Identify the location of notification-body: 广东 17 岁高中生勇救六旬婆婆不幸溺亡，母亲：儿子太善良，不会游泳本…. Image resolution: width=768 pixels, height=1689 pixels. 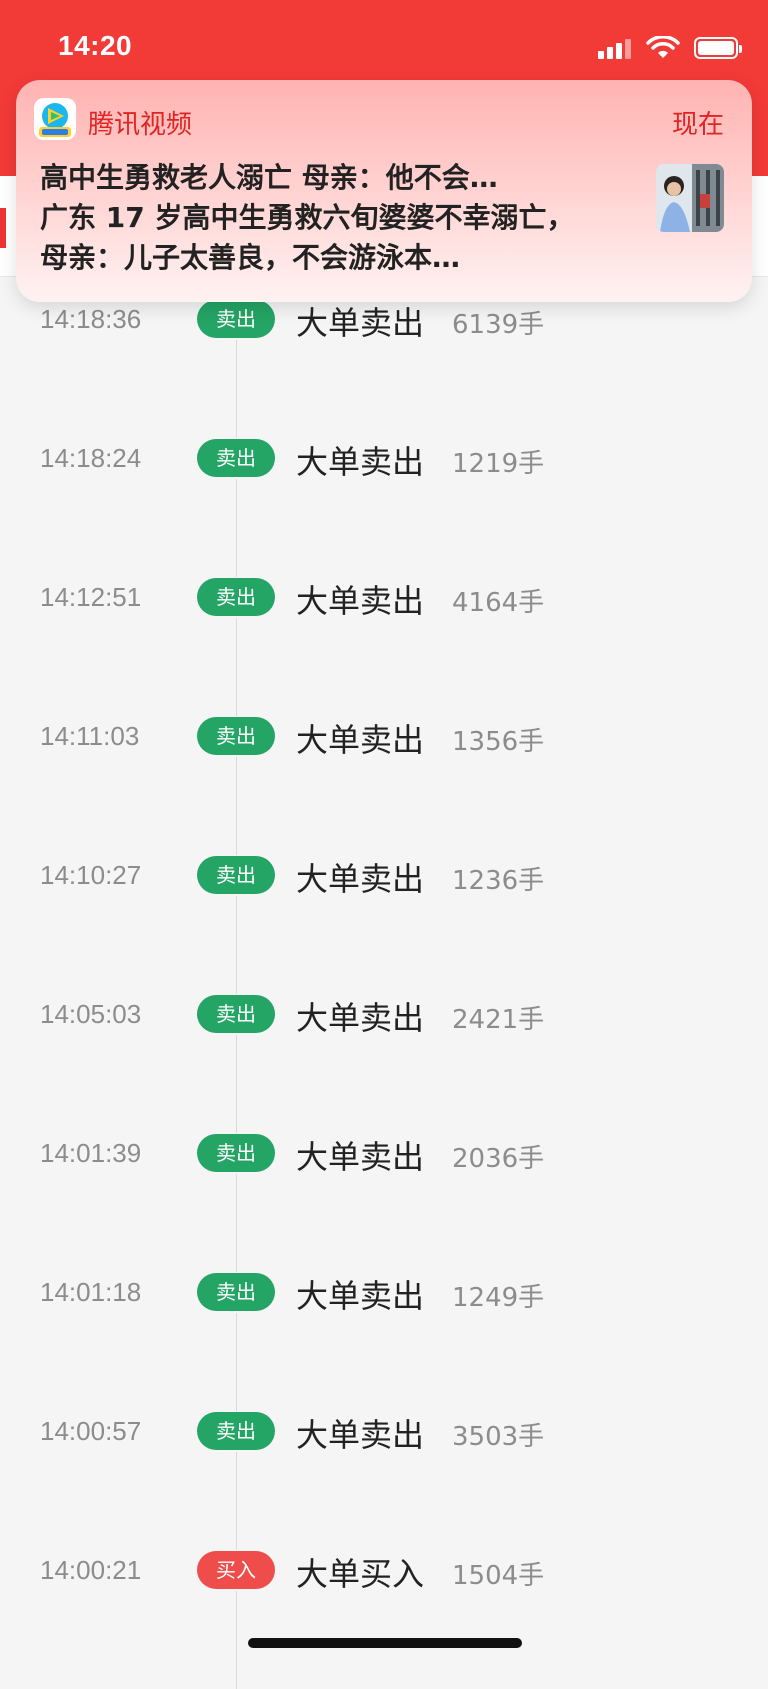
(307, 237).